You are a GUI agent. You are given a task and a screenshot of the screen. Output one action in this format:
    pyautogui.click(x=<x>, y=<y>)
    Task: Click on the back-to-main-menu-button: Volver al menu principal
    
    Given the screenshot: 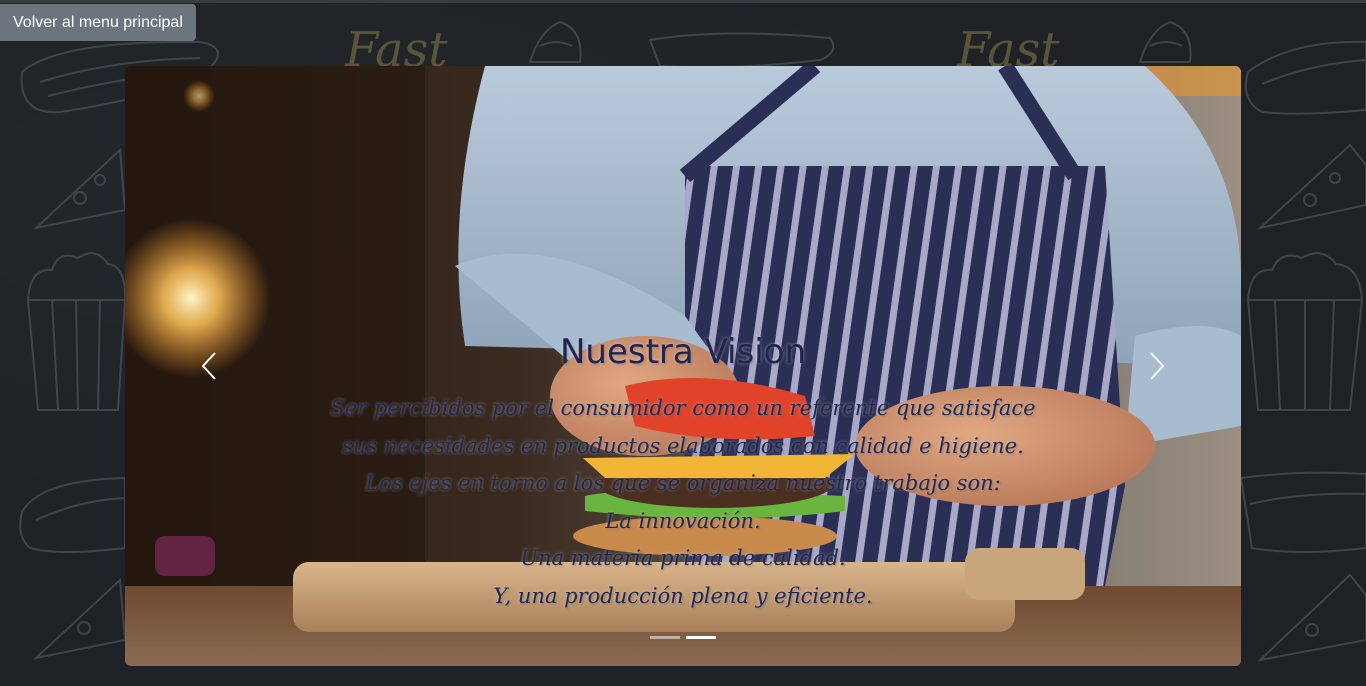 What is the action you would take?
    pyautogui.click(x=98, y=22)
    